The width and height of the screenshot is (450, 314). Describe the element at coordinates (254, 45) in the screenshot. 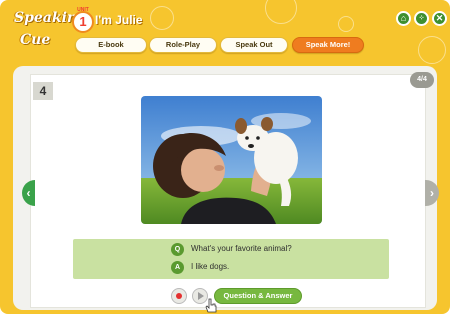

I see `tab-speak-out: Speak Out` at that location.